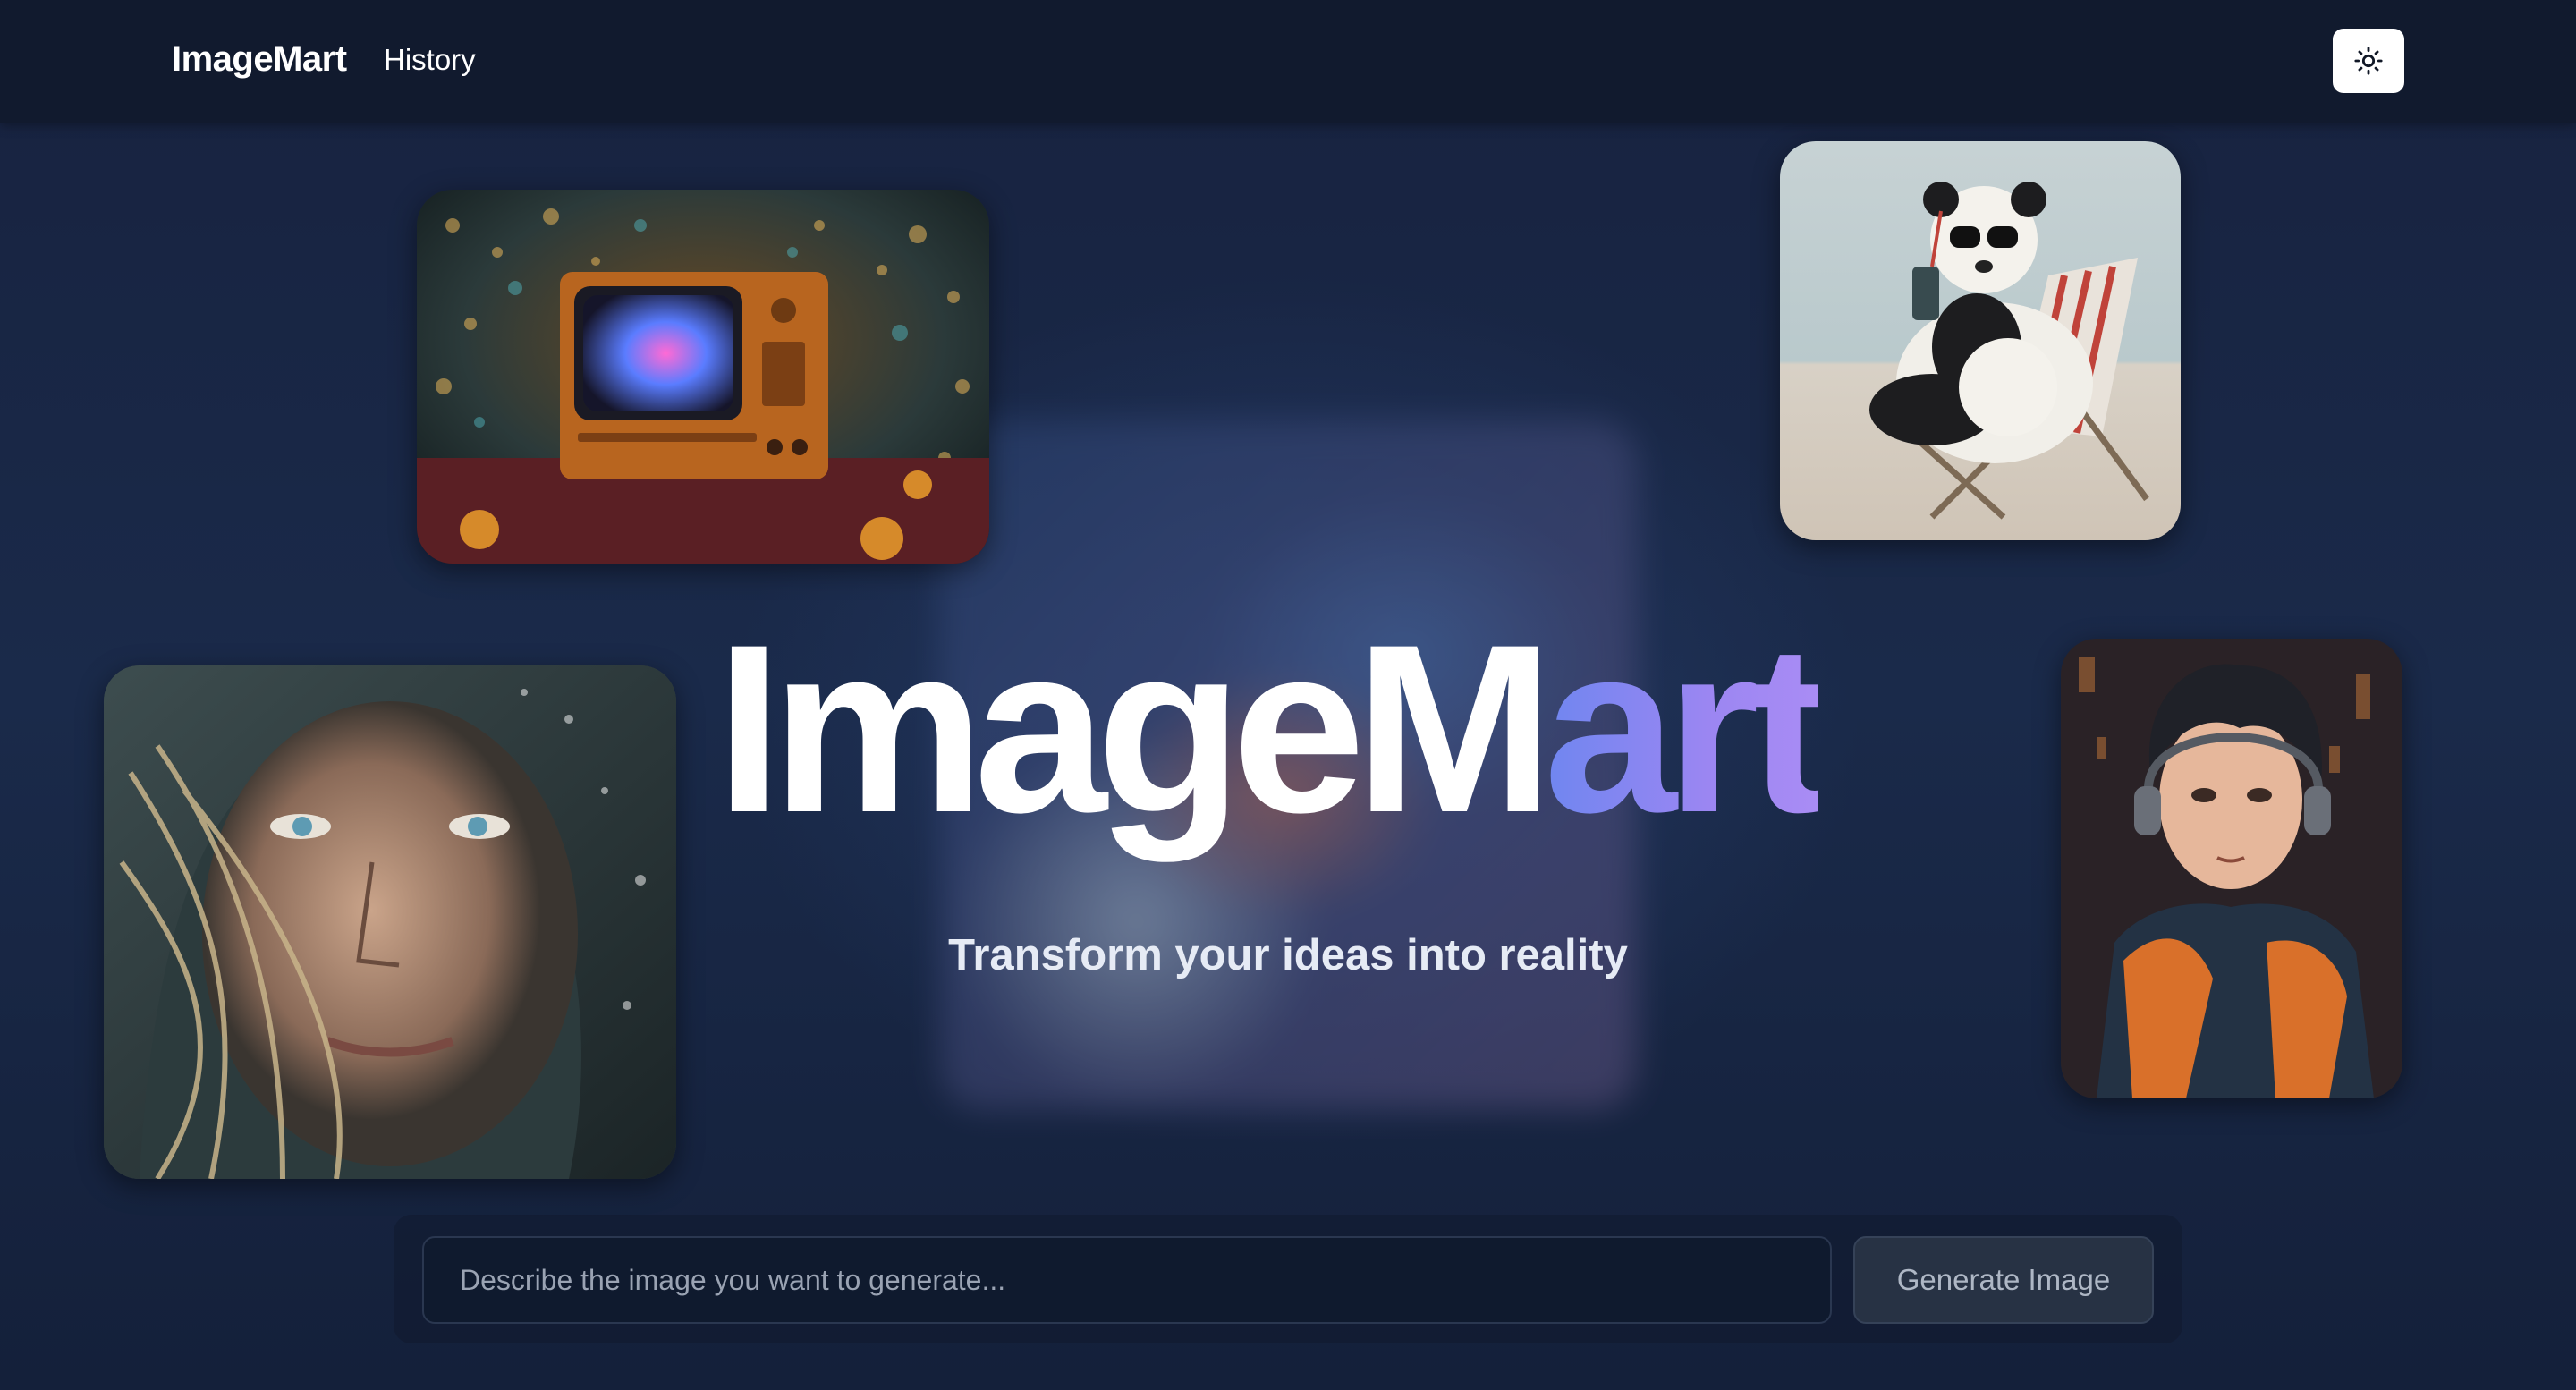 This screenshot has height=1390, width=2576. Describe the element at coordinates (1980, 340) in the screenshot. I see `panda-beach-chair-image` at that location.